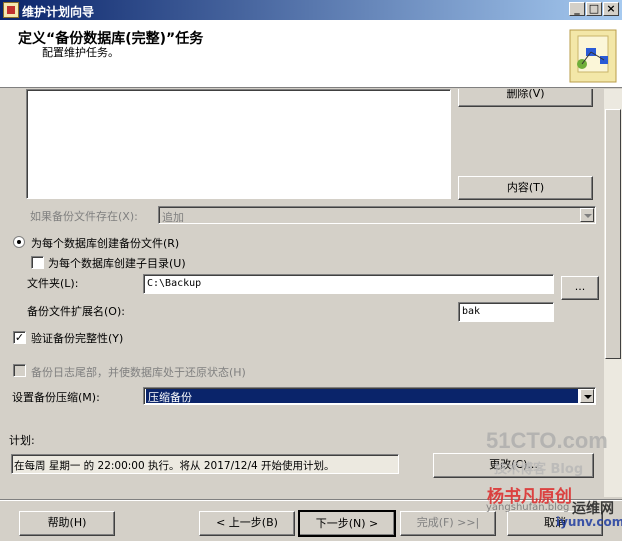  What do you see at coordinates (362, 396) in the screenshot?
I see `compression-value: 压缩备份` at bounding box center [362, 396].